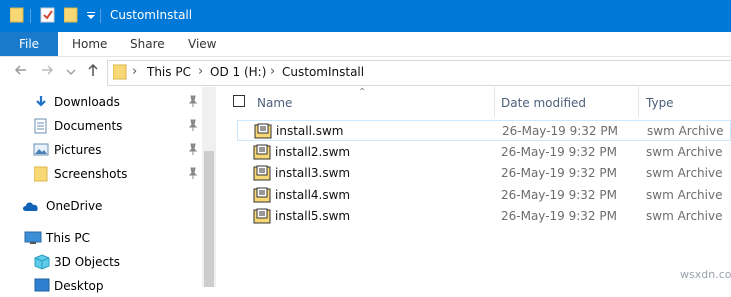  I want to click on navigation-scrollbar, so click(209, 187).